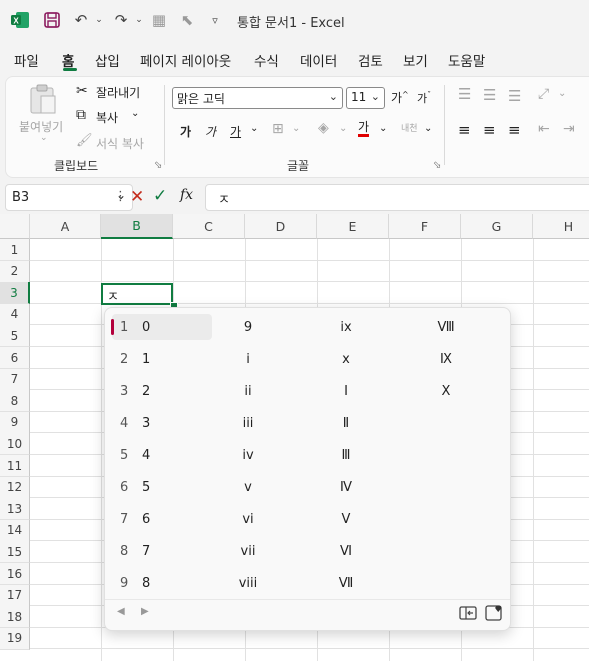 This screenshot has width=589, height=661. I want to click on candidate-item-6: 65, so click(162, 487).